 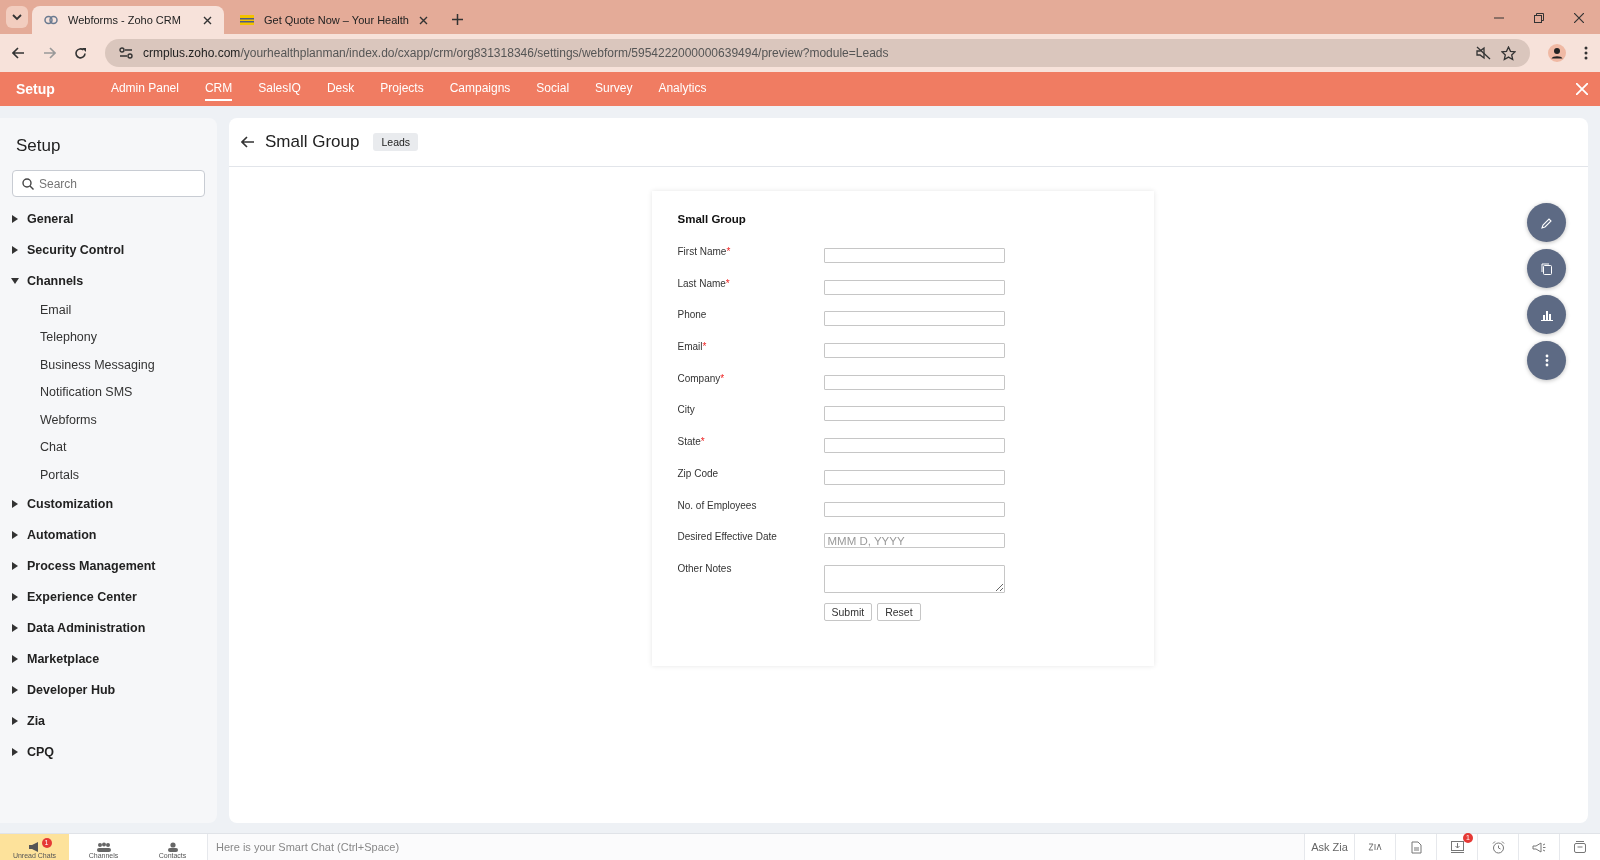 What do you see at coordinates (54, 337) in the screenshot?
I see `sidebar-subitem: Telephony` at bounding box center [54, 337].